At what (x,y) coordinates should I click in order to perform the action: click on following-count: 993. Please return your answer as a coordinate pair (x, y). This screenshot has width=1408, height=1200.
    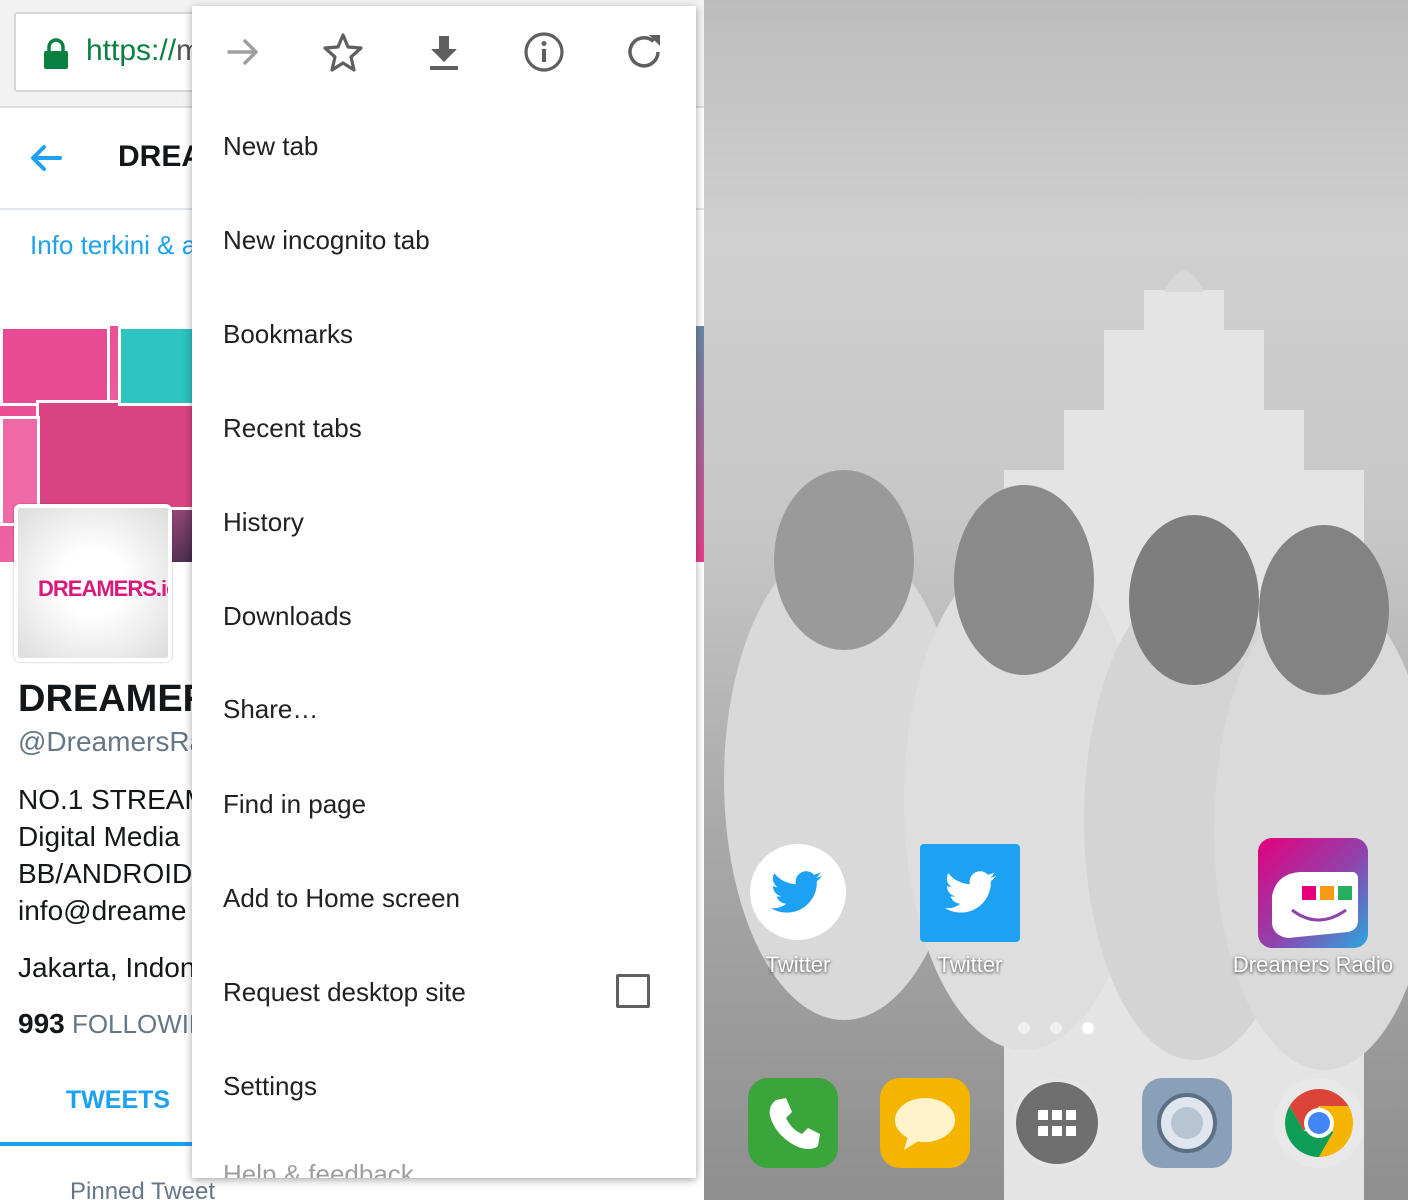
    Looking at the image, I should click on (41, 1023).